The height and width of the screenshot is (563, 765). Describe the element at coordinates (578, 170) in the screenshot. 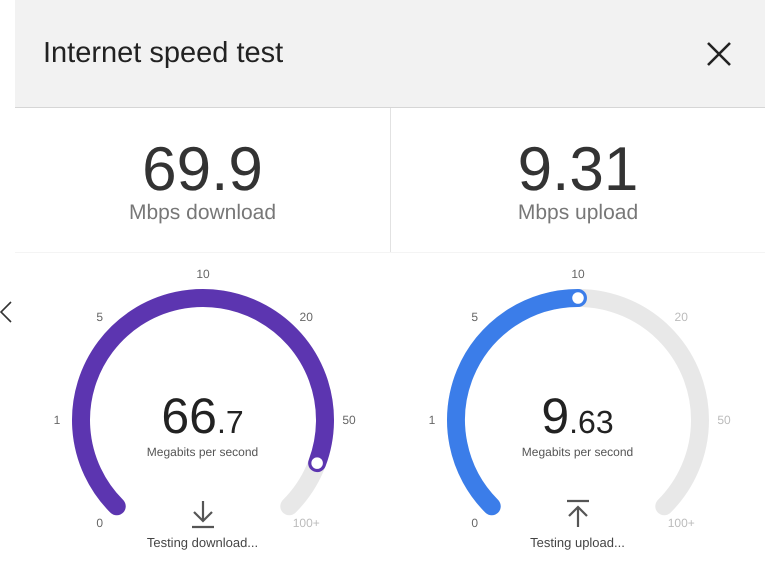

I see `result-value: 9.31` at that location.